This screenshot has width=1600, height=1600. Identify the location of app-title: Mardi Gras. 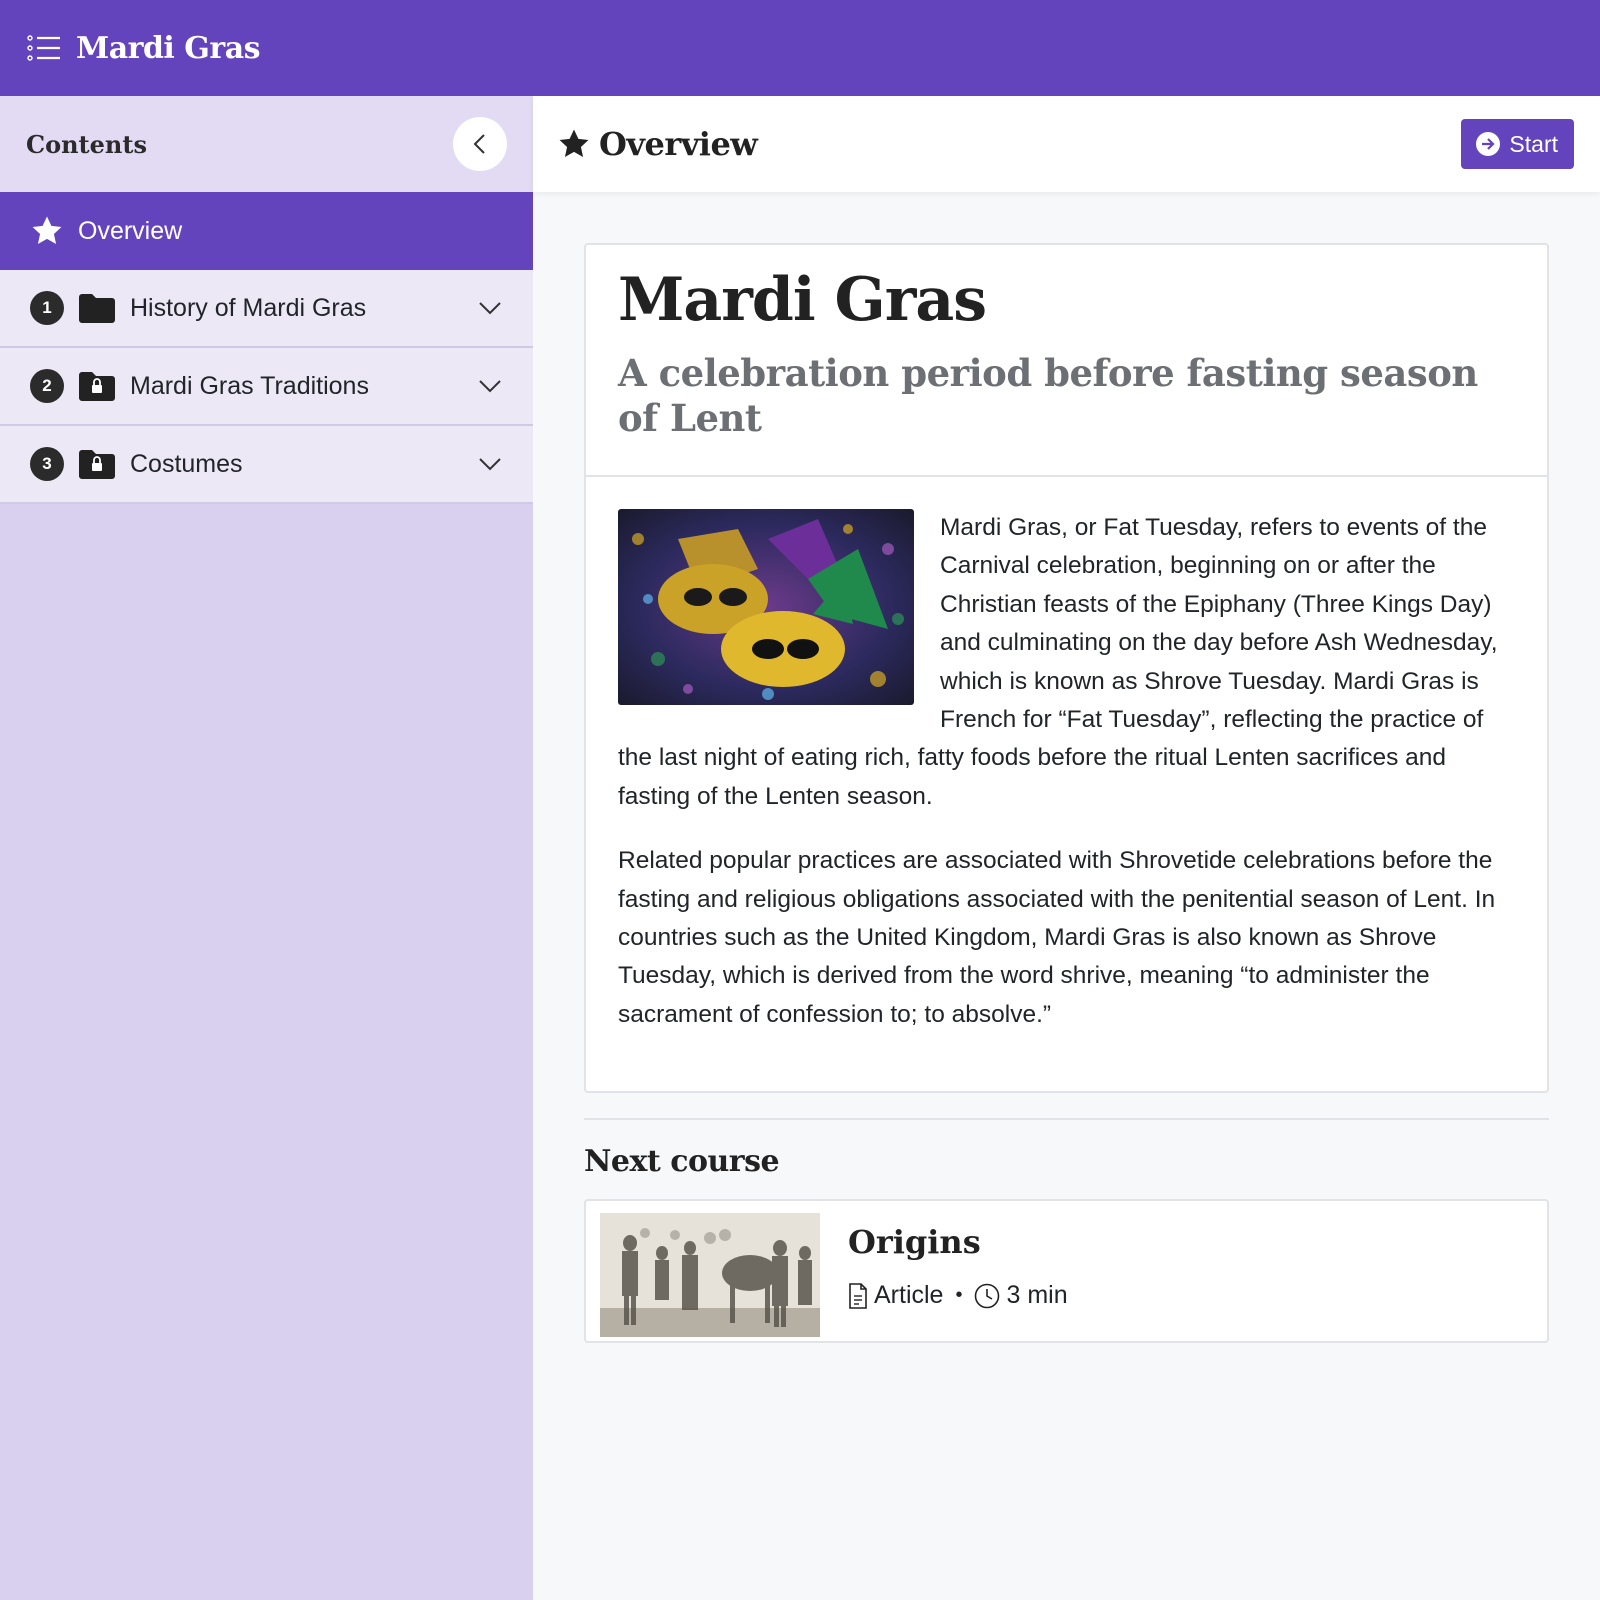
(168, 48).